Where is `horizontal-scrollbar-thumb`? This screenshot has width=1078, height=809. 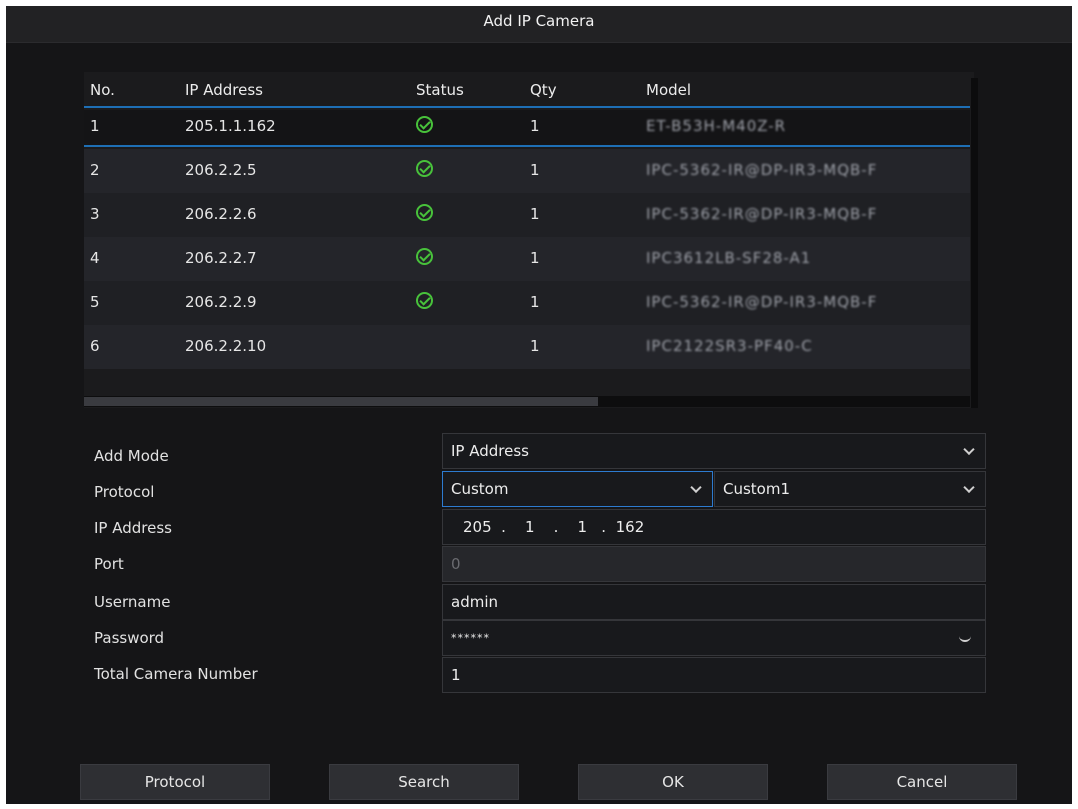
horizontal-scrollbar-thumb is located at coordinates (341, 401).